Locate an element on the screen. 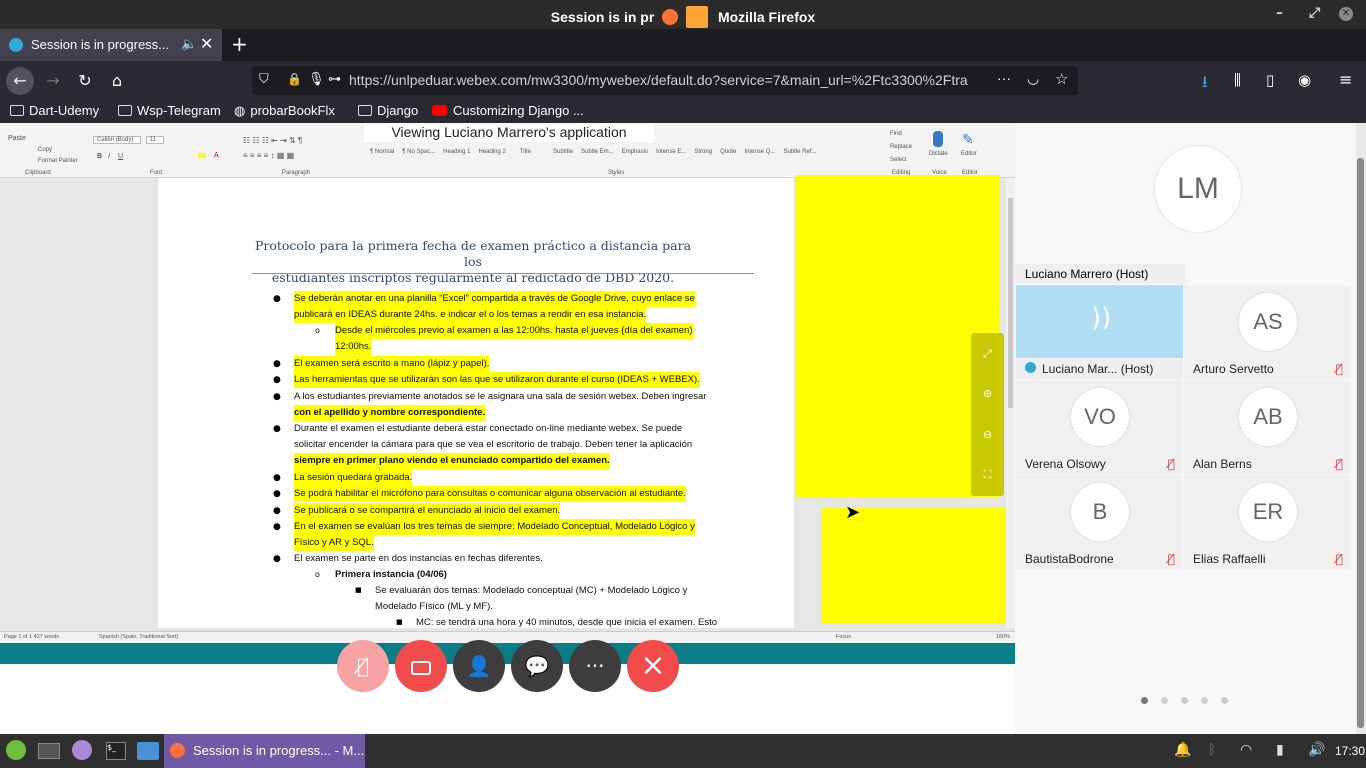  page-actions-icon: ··· is located at coordinates (1004, 78).